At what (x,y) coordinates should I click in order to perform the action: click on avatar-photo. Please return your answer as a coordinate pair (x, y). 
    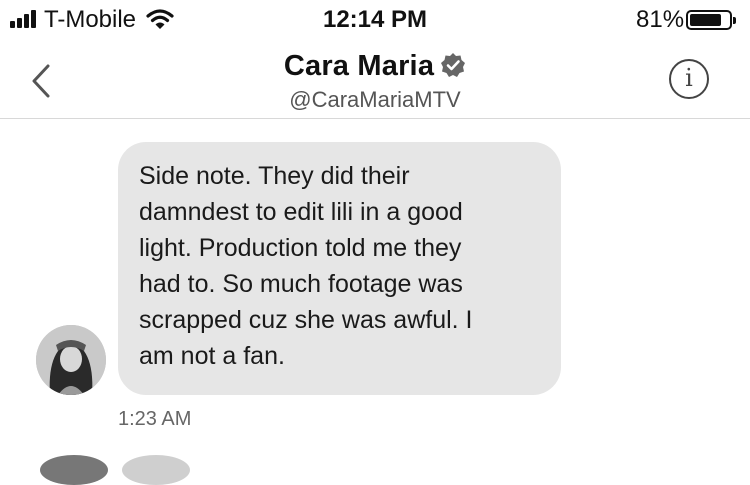
    Looking at the image, I should click on (71, 360).